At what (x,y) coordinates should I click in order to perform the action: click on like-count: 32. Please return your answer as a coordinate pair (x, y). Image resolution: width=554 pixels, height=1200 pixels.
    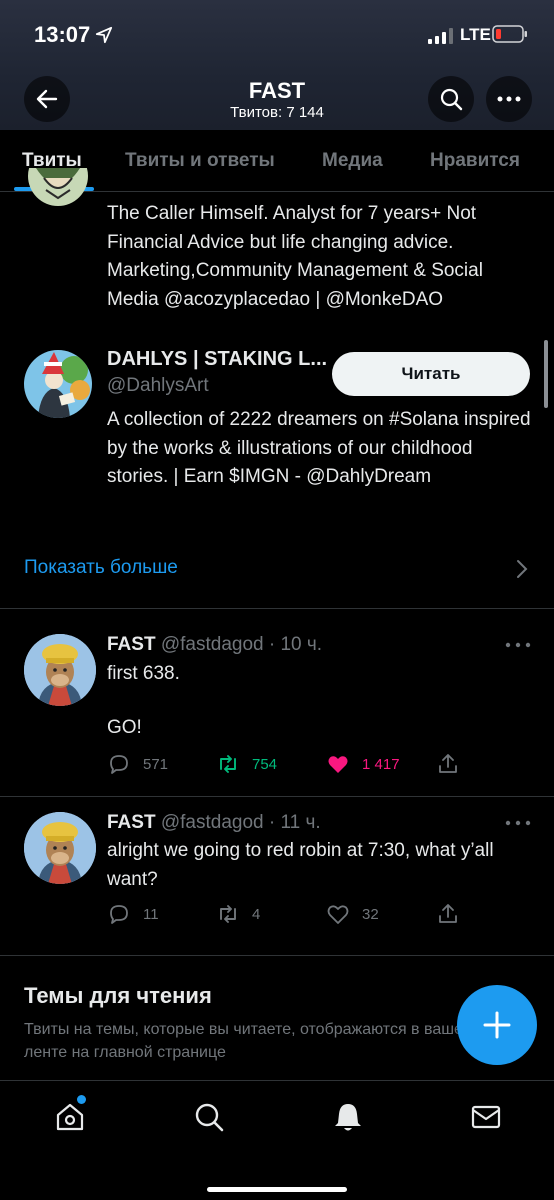
    Looking at the image, I should click on (370, 914).